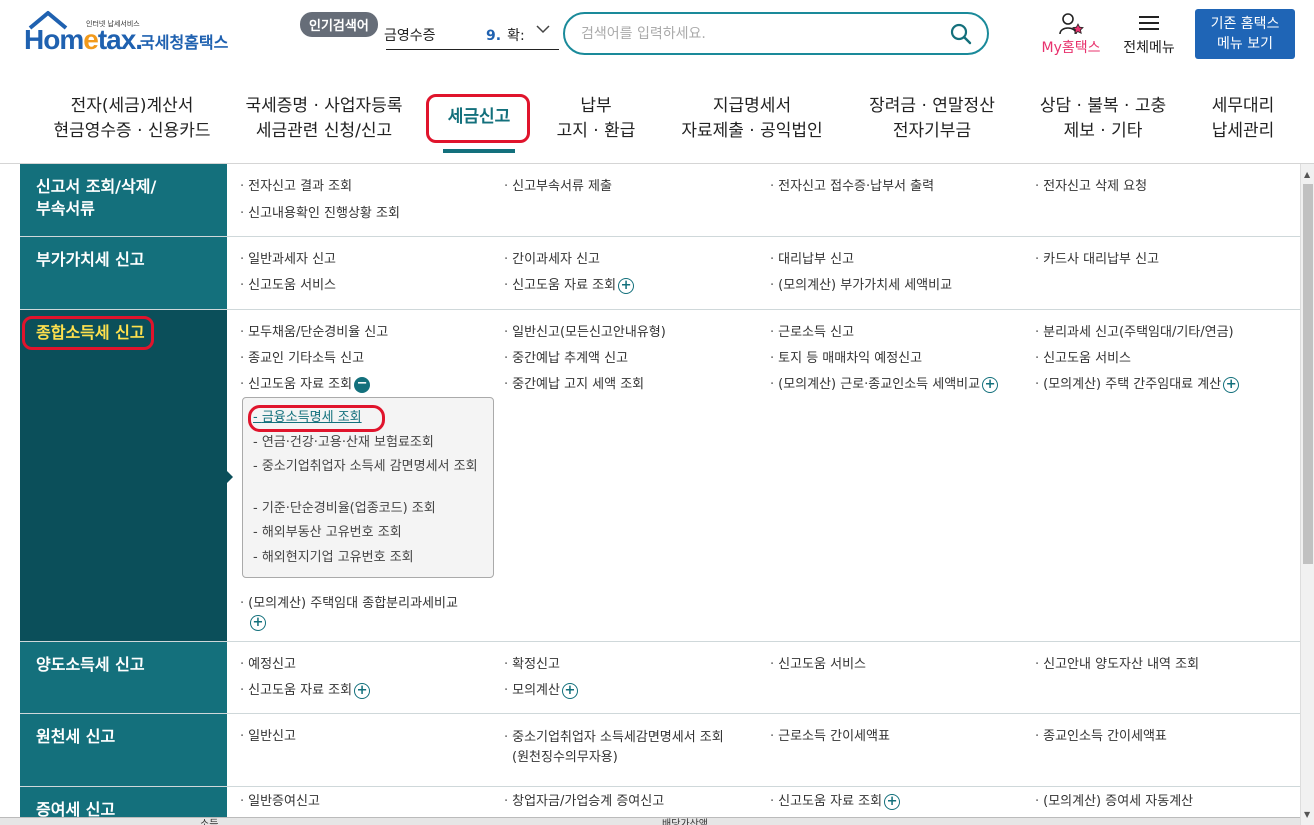  Describe the element at coordinates (961, 34) in the screenshot. I see `search-icon` at that location.